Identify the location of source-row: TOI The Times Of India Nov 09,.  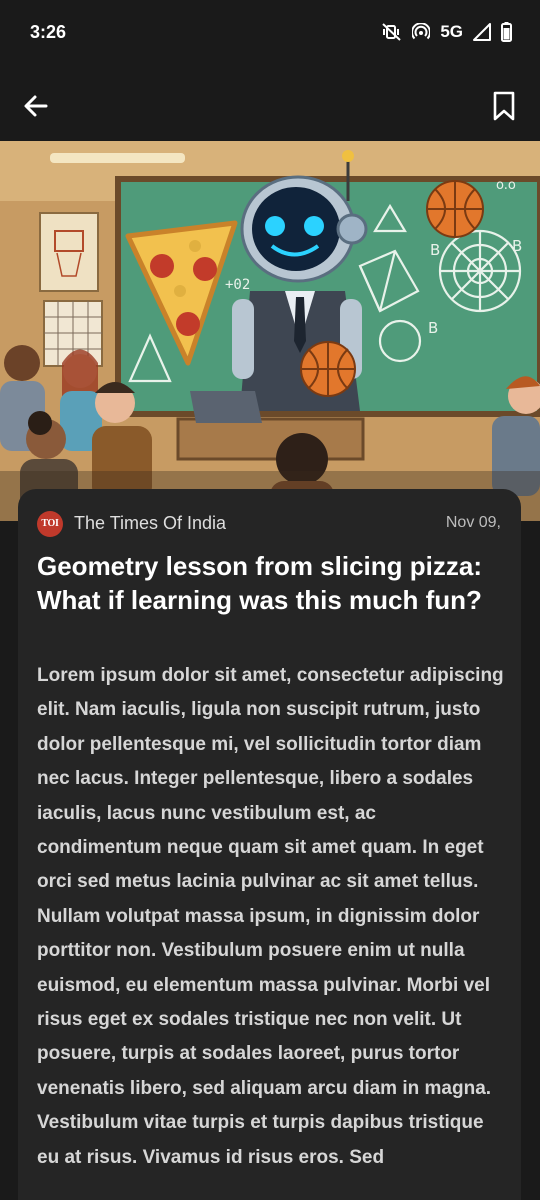
(269, 524).